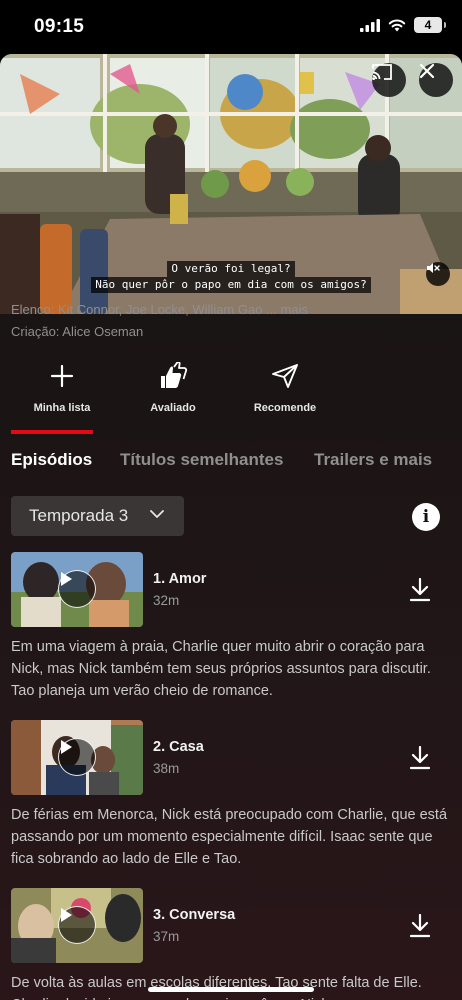  What do you see at coordinates (370, 25) in the screenshot?
I see `cellular-signal-icon` at bounding box center [370, 25].